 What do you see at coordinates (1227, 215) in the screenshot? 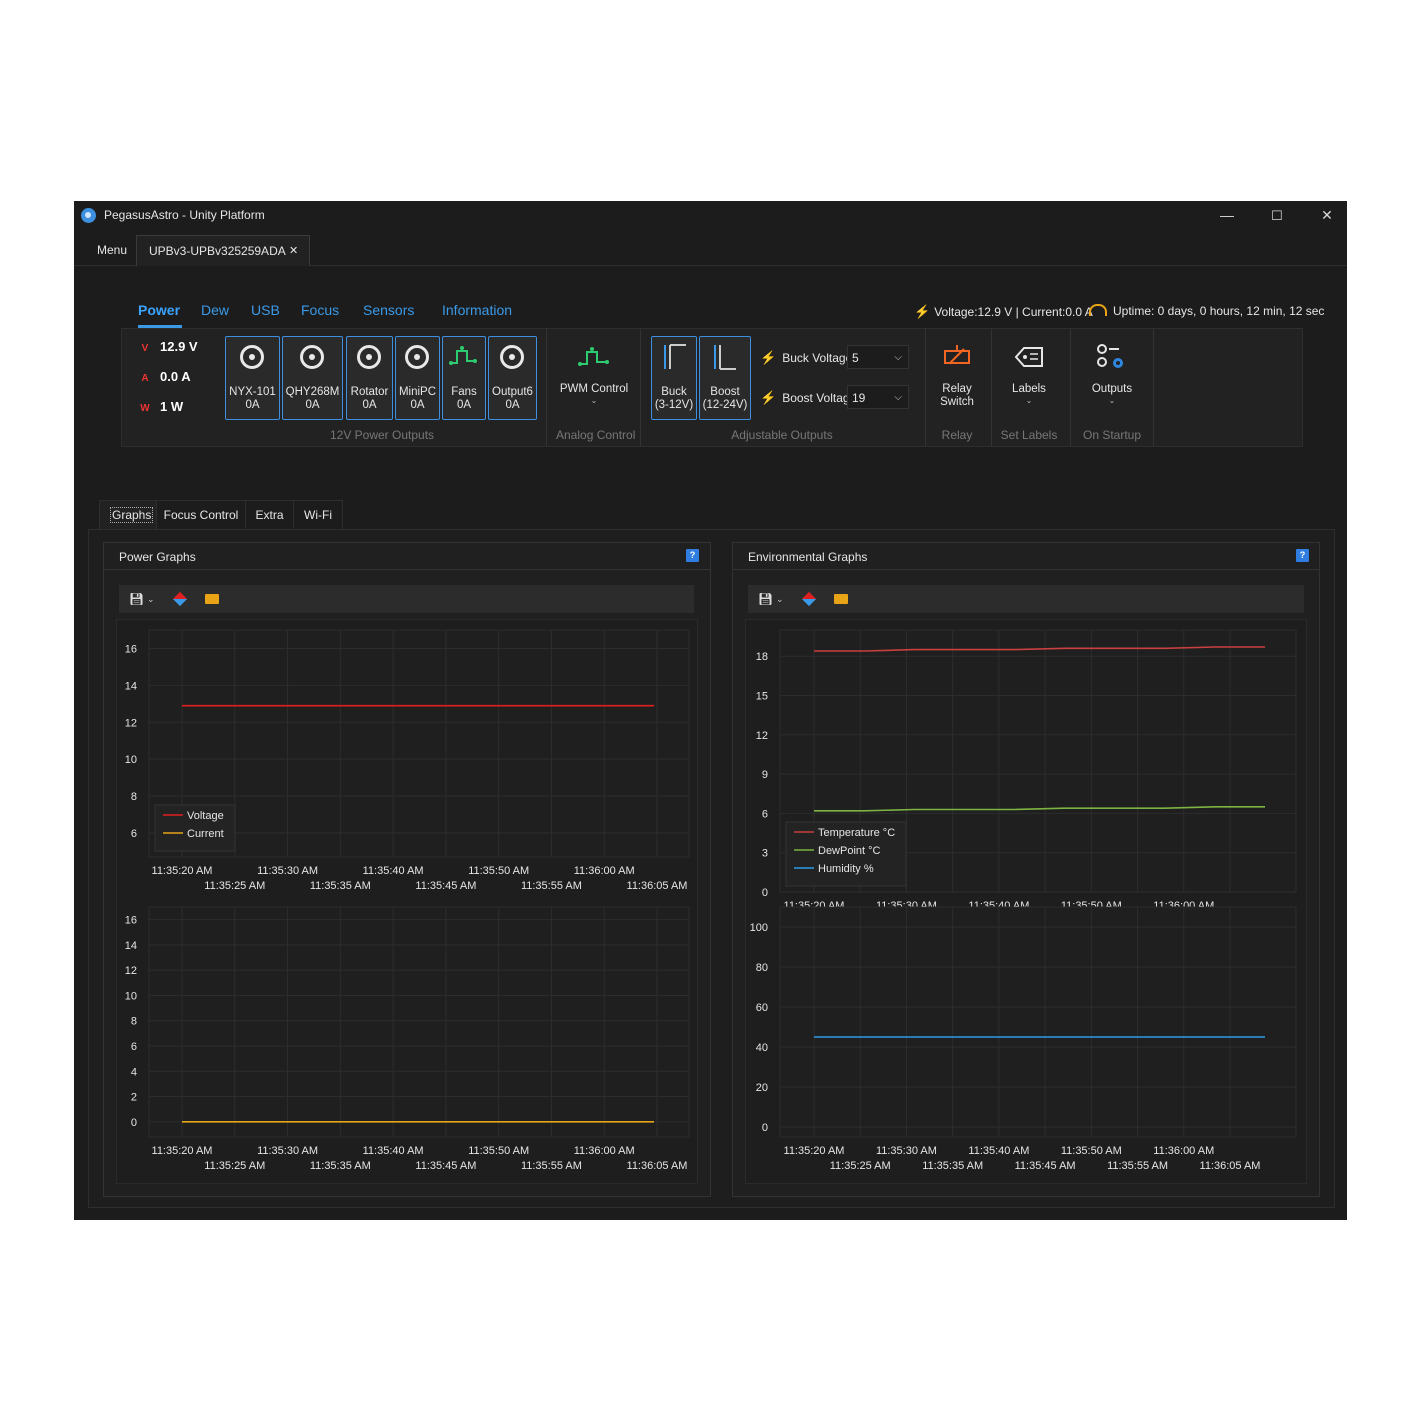
I see `minimize-button: —` at bounding box center [1227, 215].